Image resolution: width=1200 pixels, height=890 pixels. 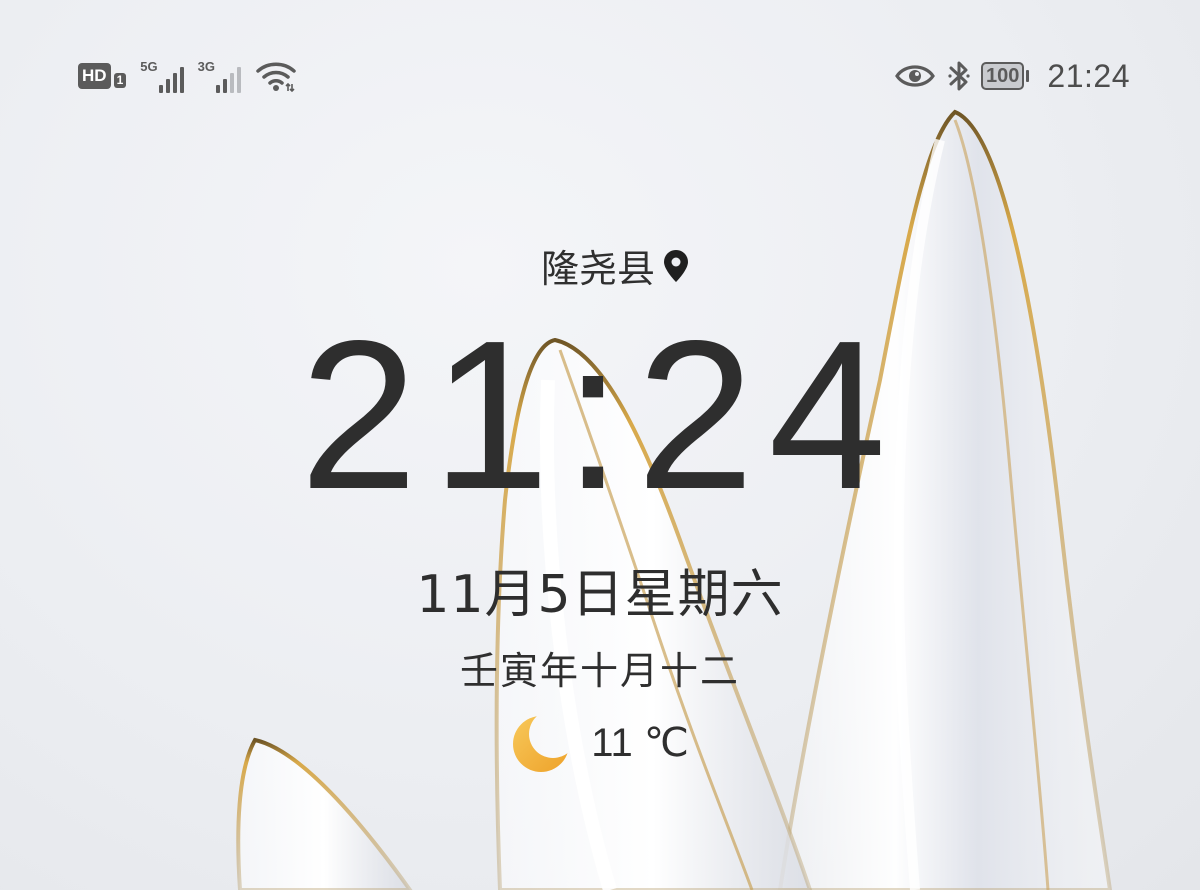 What do you see at coordinates (959, 76) in the screenshot?
I see `bluetooth-icon` at bounding box center [959, 76].